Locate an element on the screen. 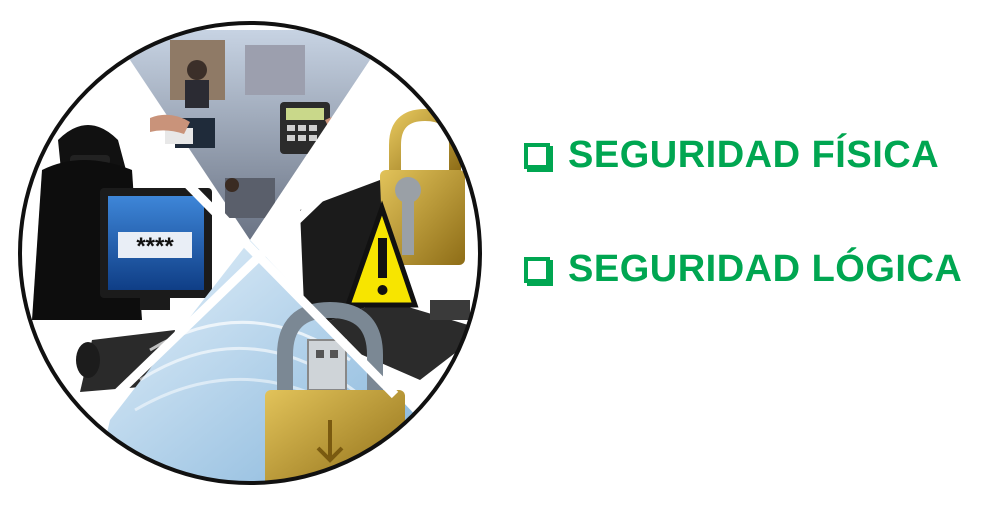  bullet-seguridad-logica: SEGURIDAD LÓGICA is located at coordinates (743, 269).